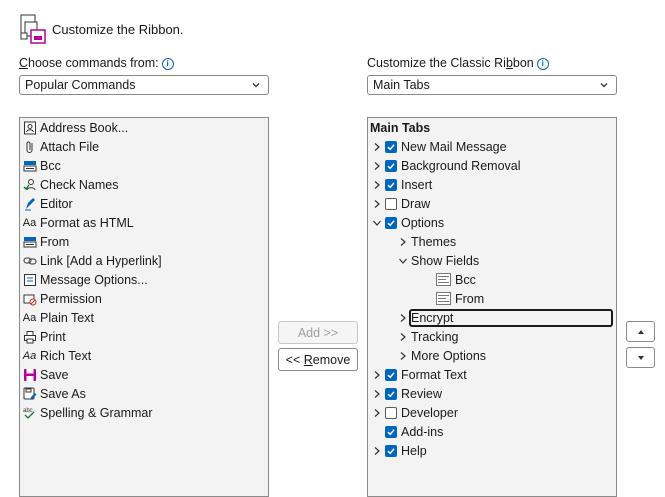 This screenshot has height=497, width=665. I want to click on list-item: From, so click(45, 241).